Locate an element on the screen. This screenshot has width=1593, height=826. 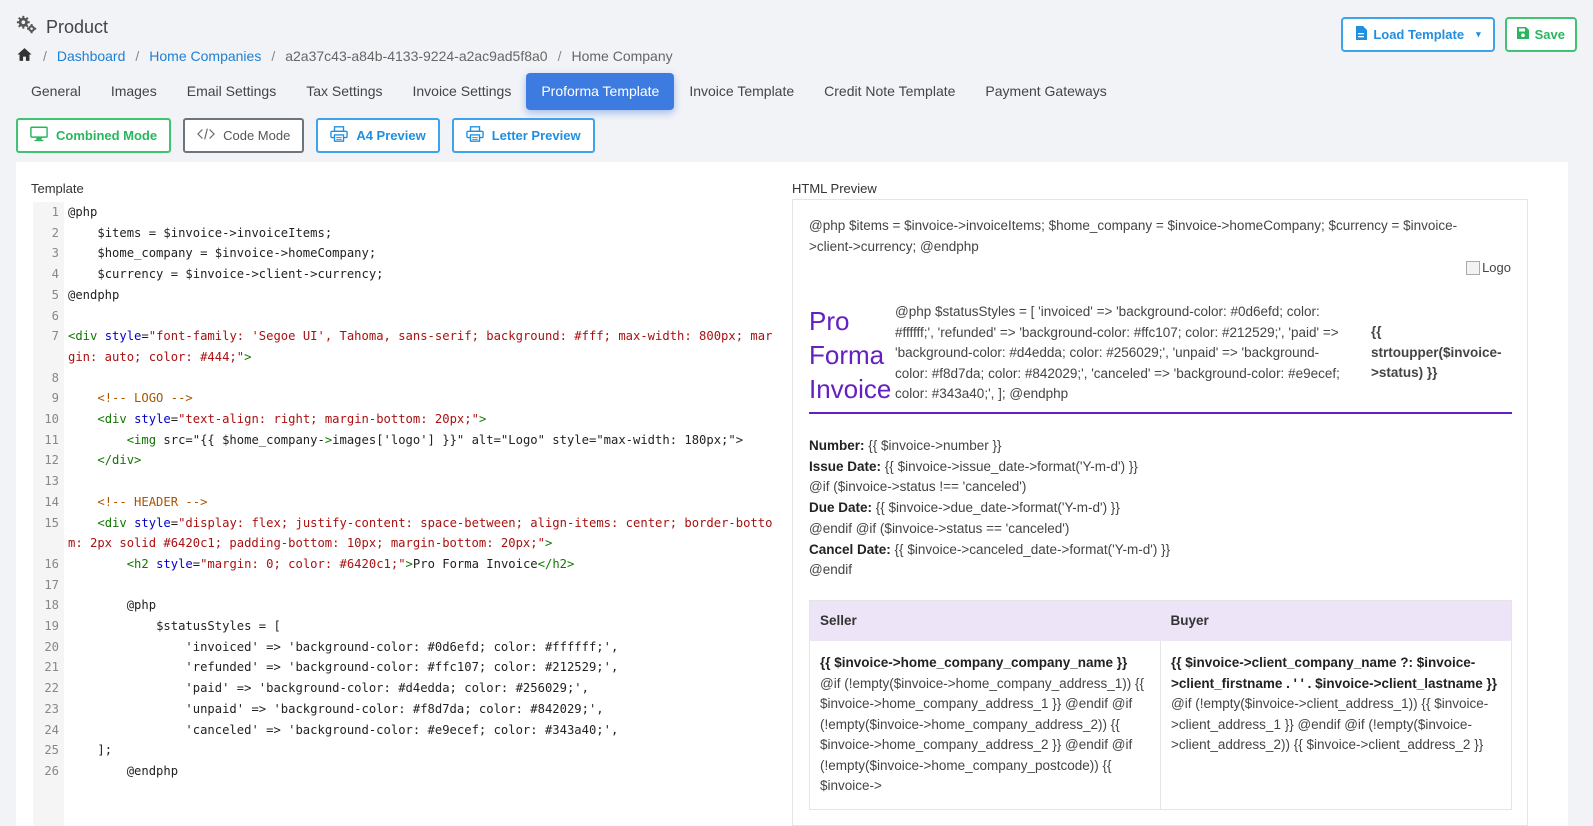
line-number: 20 is located at coordinates (51, 646).